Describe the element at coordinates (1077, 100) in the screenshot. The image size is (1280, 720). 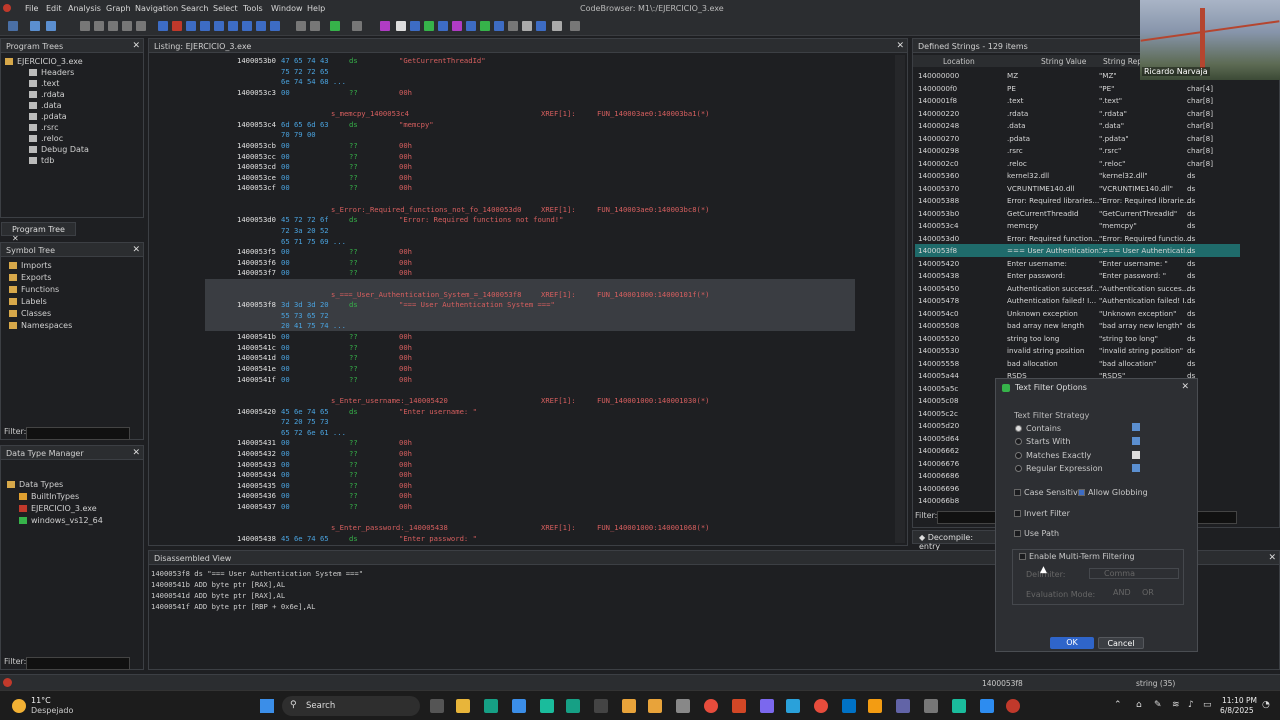
I see `table-row: 1400001f8 .text ".text" char[8]` at that location.